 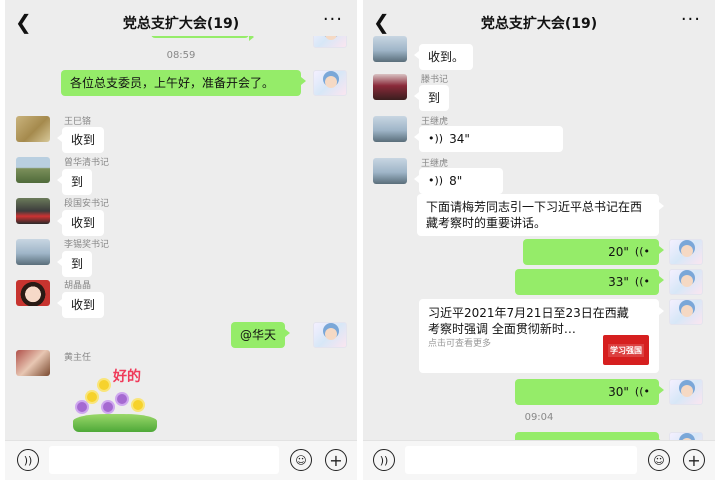 I want to click on sender-name: 段国安书记, so click(x=87, y=204).